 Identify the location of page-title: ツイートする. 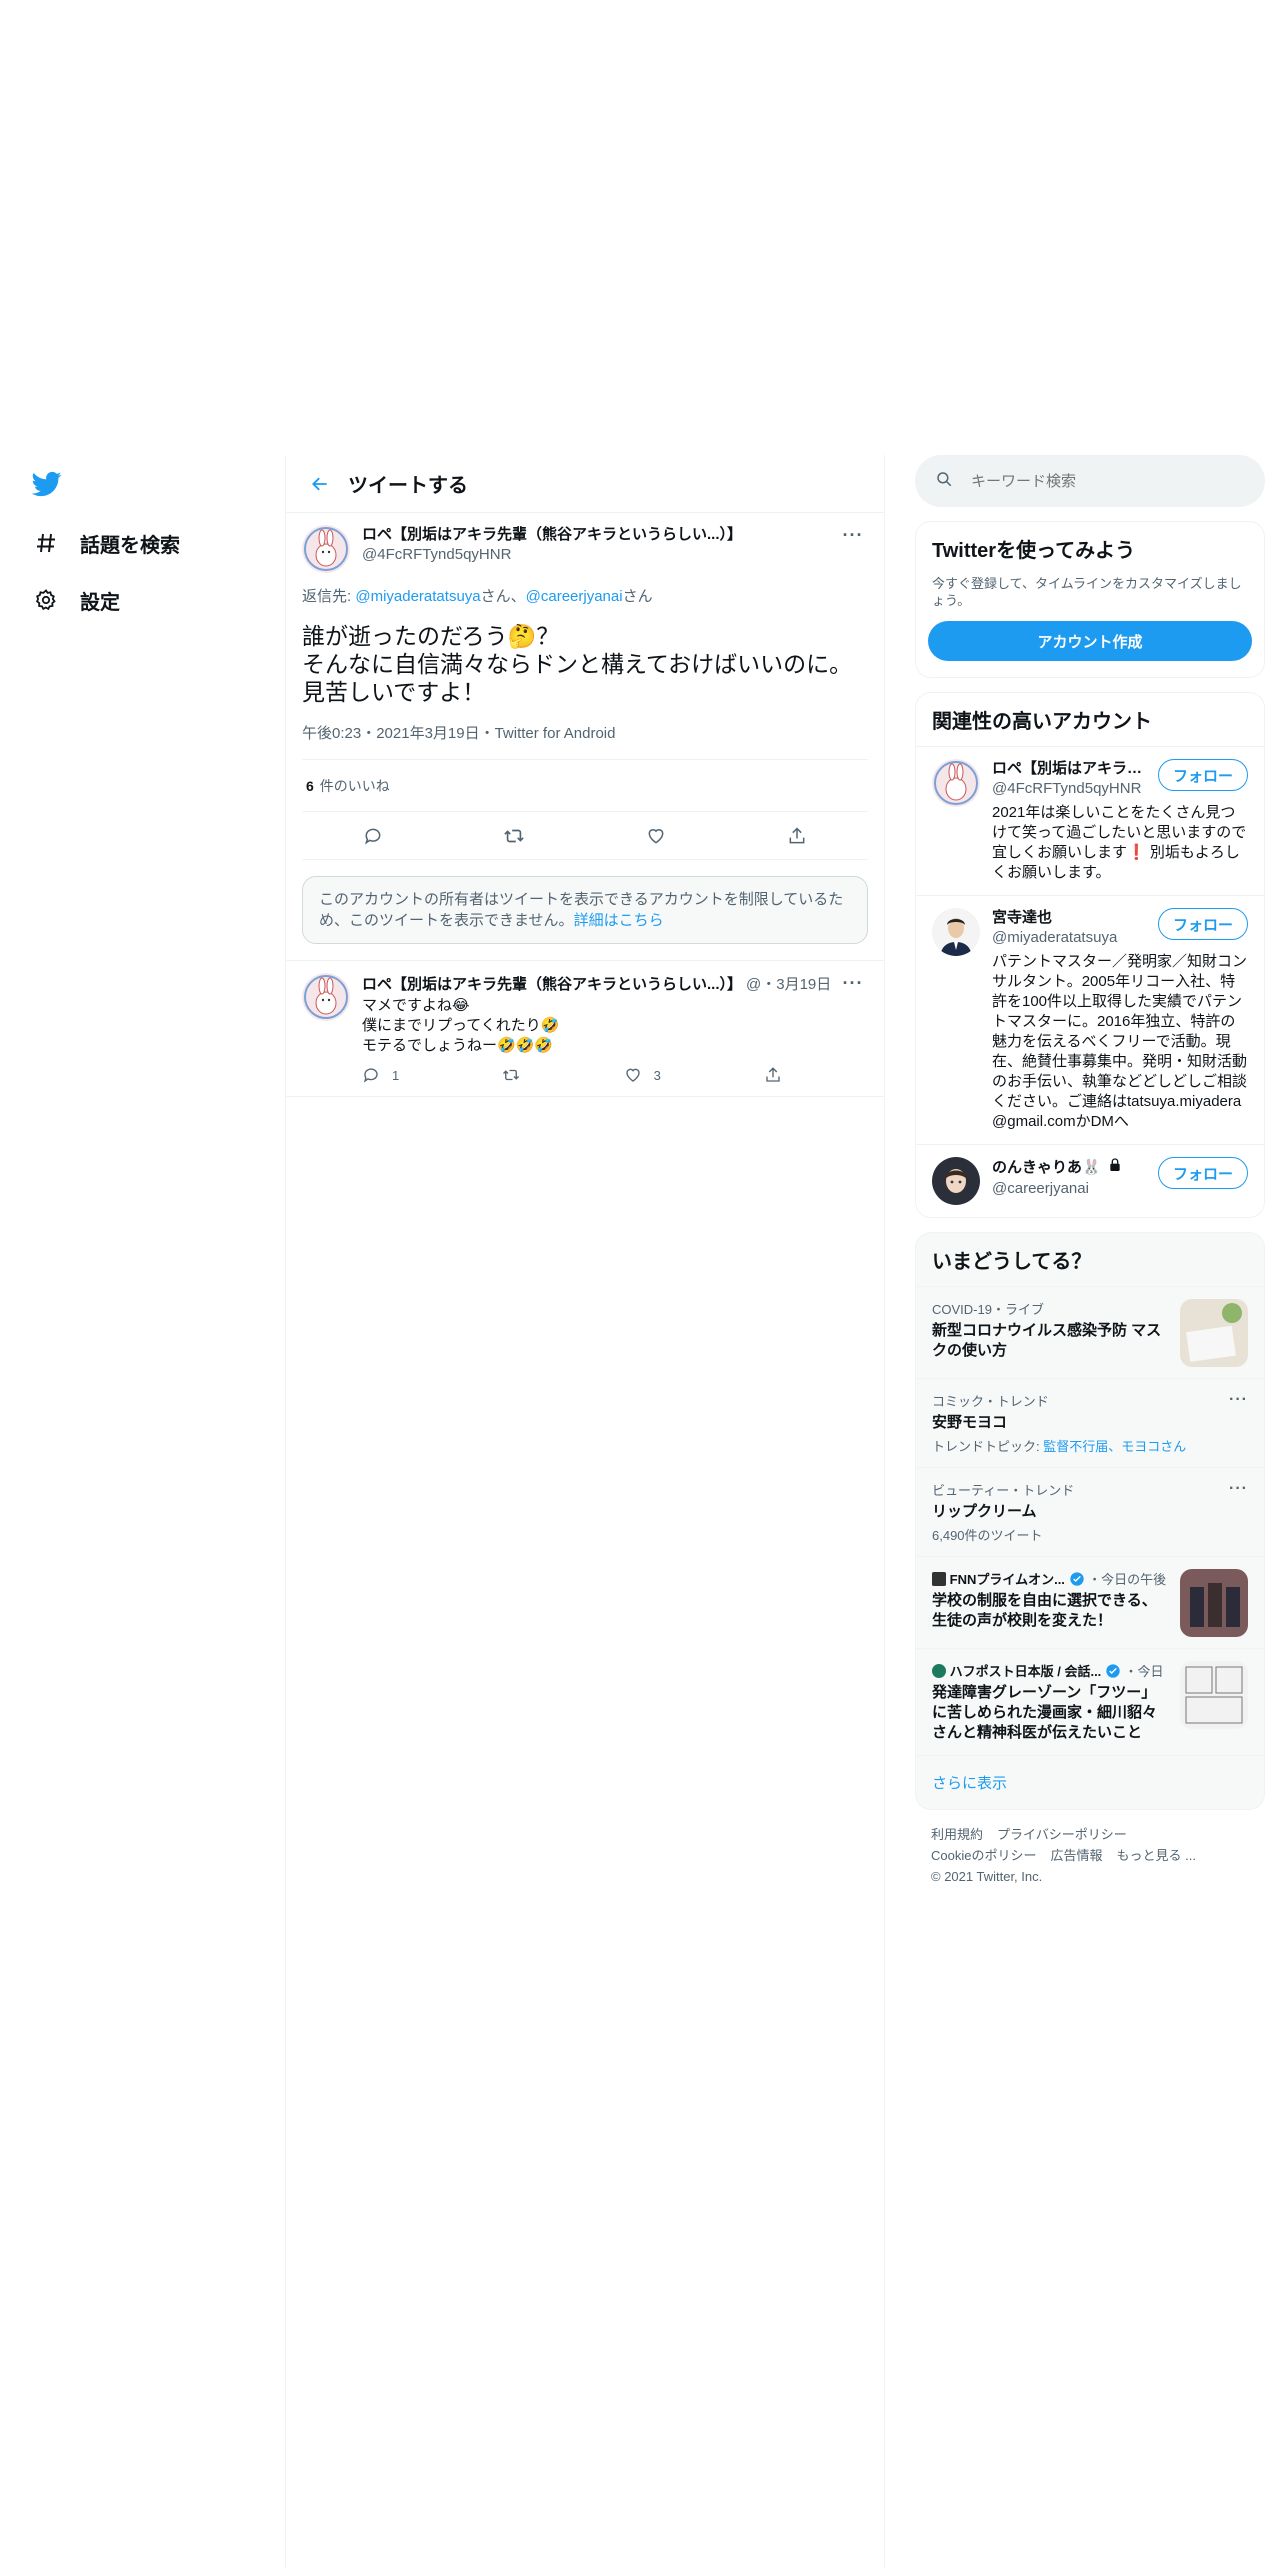
(408, 486).